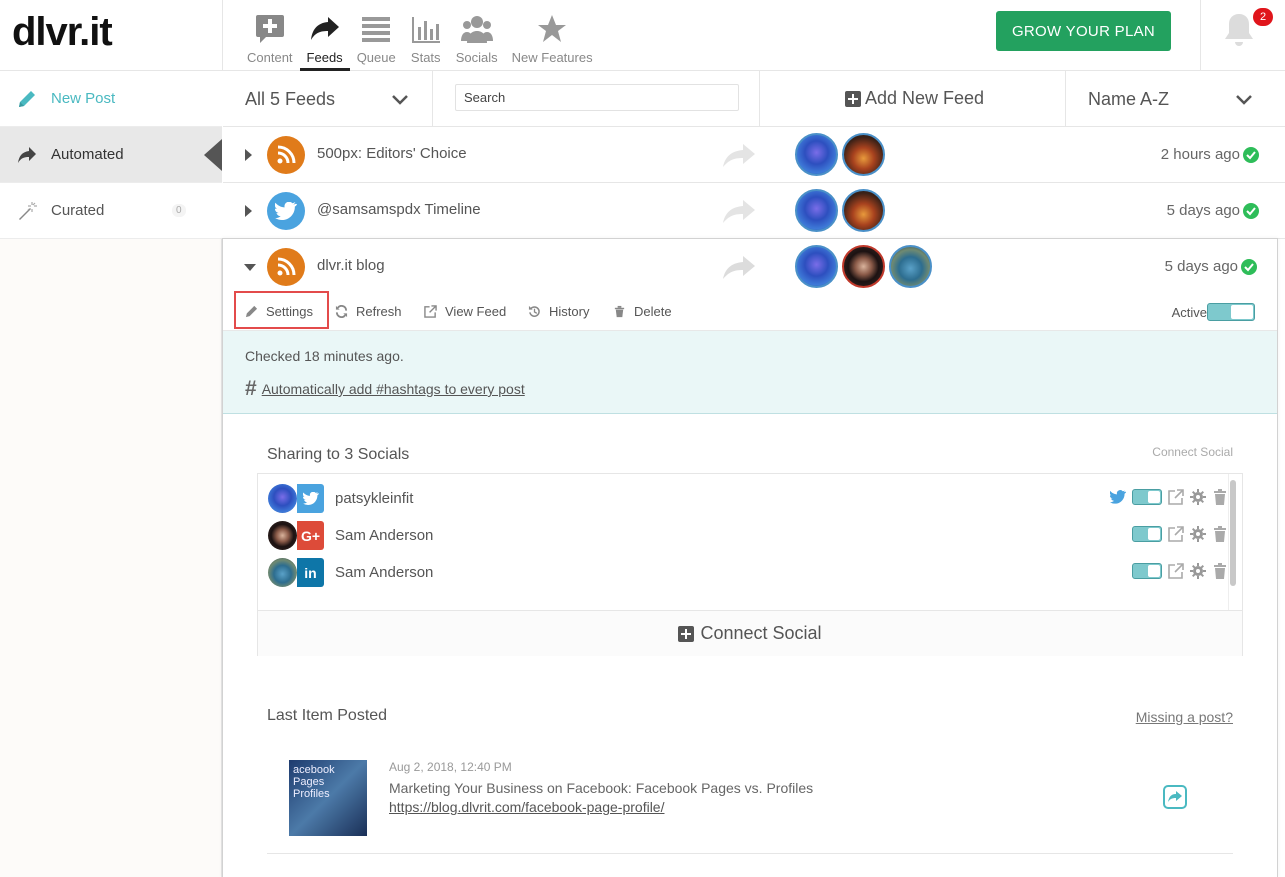 Image resolution: width=1285 pixels, height=877 pixels. I want to click on connect-social-link: Connect Social, so click(1192, 452).